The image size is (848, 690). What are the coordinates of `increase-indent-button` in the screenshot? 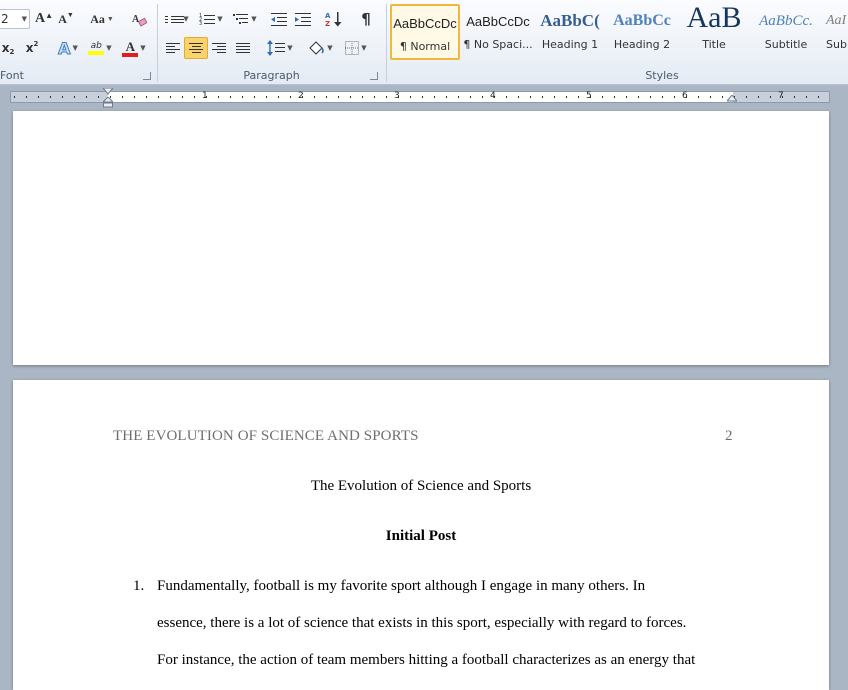 It's located at (303, 19).